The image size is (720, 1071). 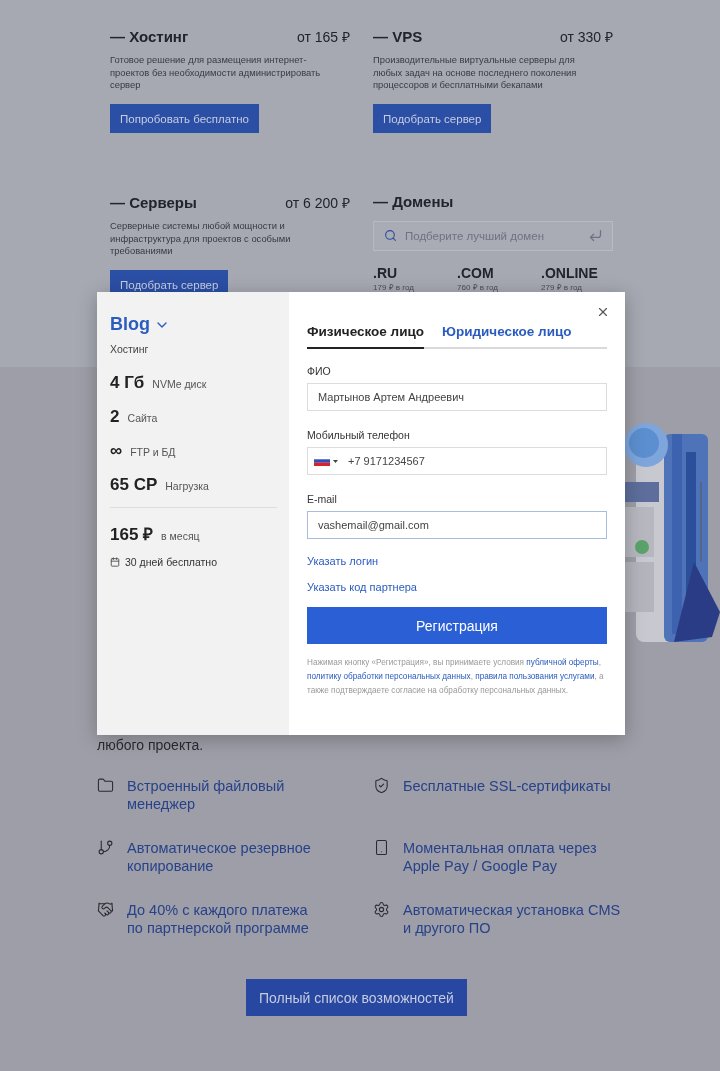 What do you see at coordinates (507, 336) in the screenshot?
I see `tab: Юридическое лицо` at bounding box center [507, 336].